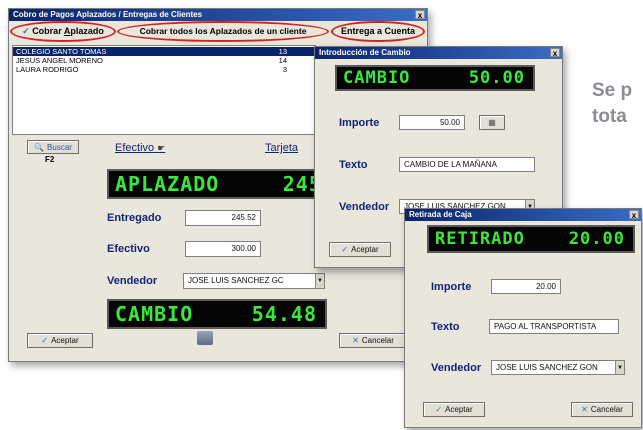 This screenshot has width=643, height=430. I want to click on efectivo-label: Efectivo, so click(128, 249).